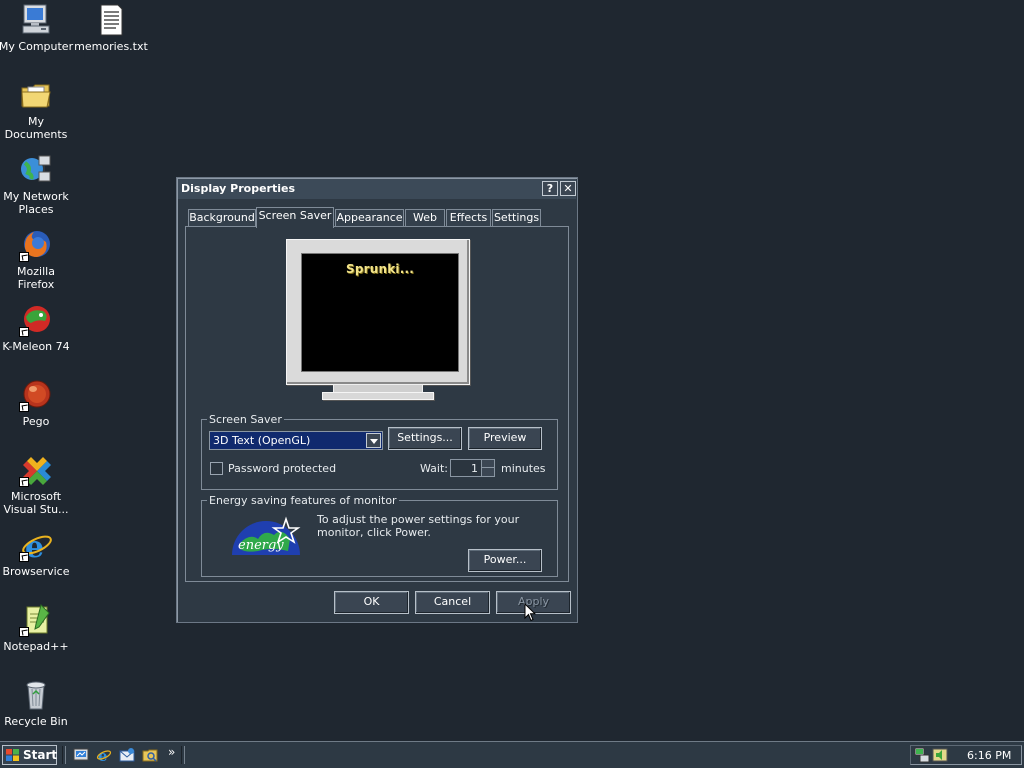 The image size is (1024, 768). I want to click on desktop-icon-my-computer: My Computer, so click(37, 28).